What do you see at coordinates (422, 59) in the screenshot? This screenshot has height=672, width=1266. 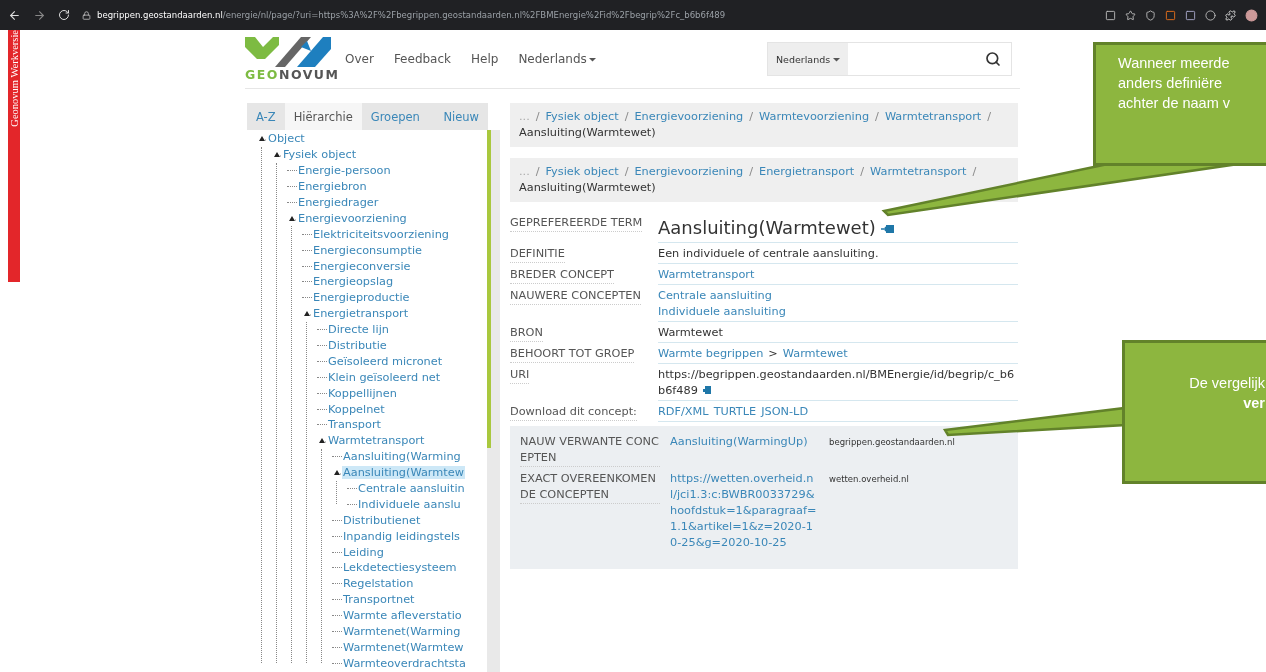 I see `nav-link: Feedback` at bounding box center [422, 59].